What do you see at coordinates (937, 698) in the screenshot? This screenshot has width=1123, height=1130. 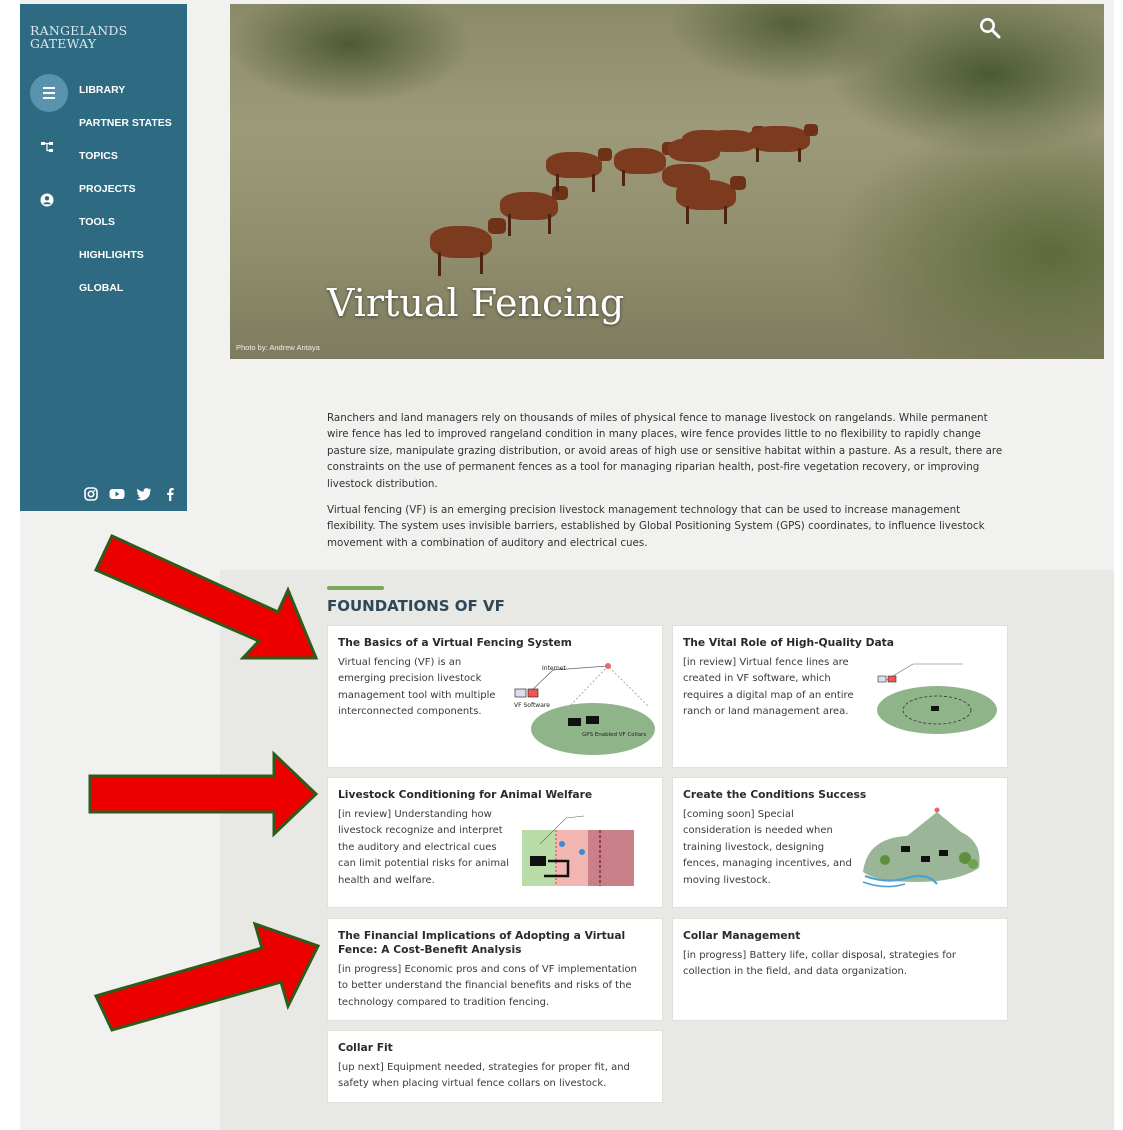 I see `vf-map-diagram` at bounding box center [937, 698].